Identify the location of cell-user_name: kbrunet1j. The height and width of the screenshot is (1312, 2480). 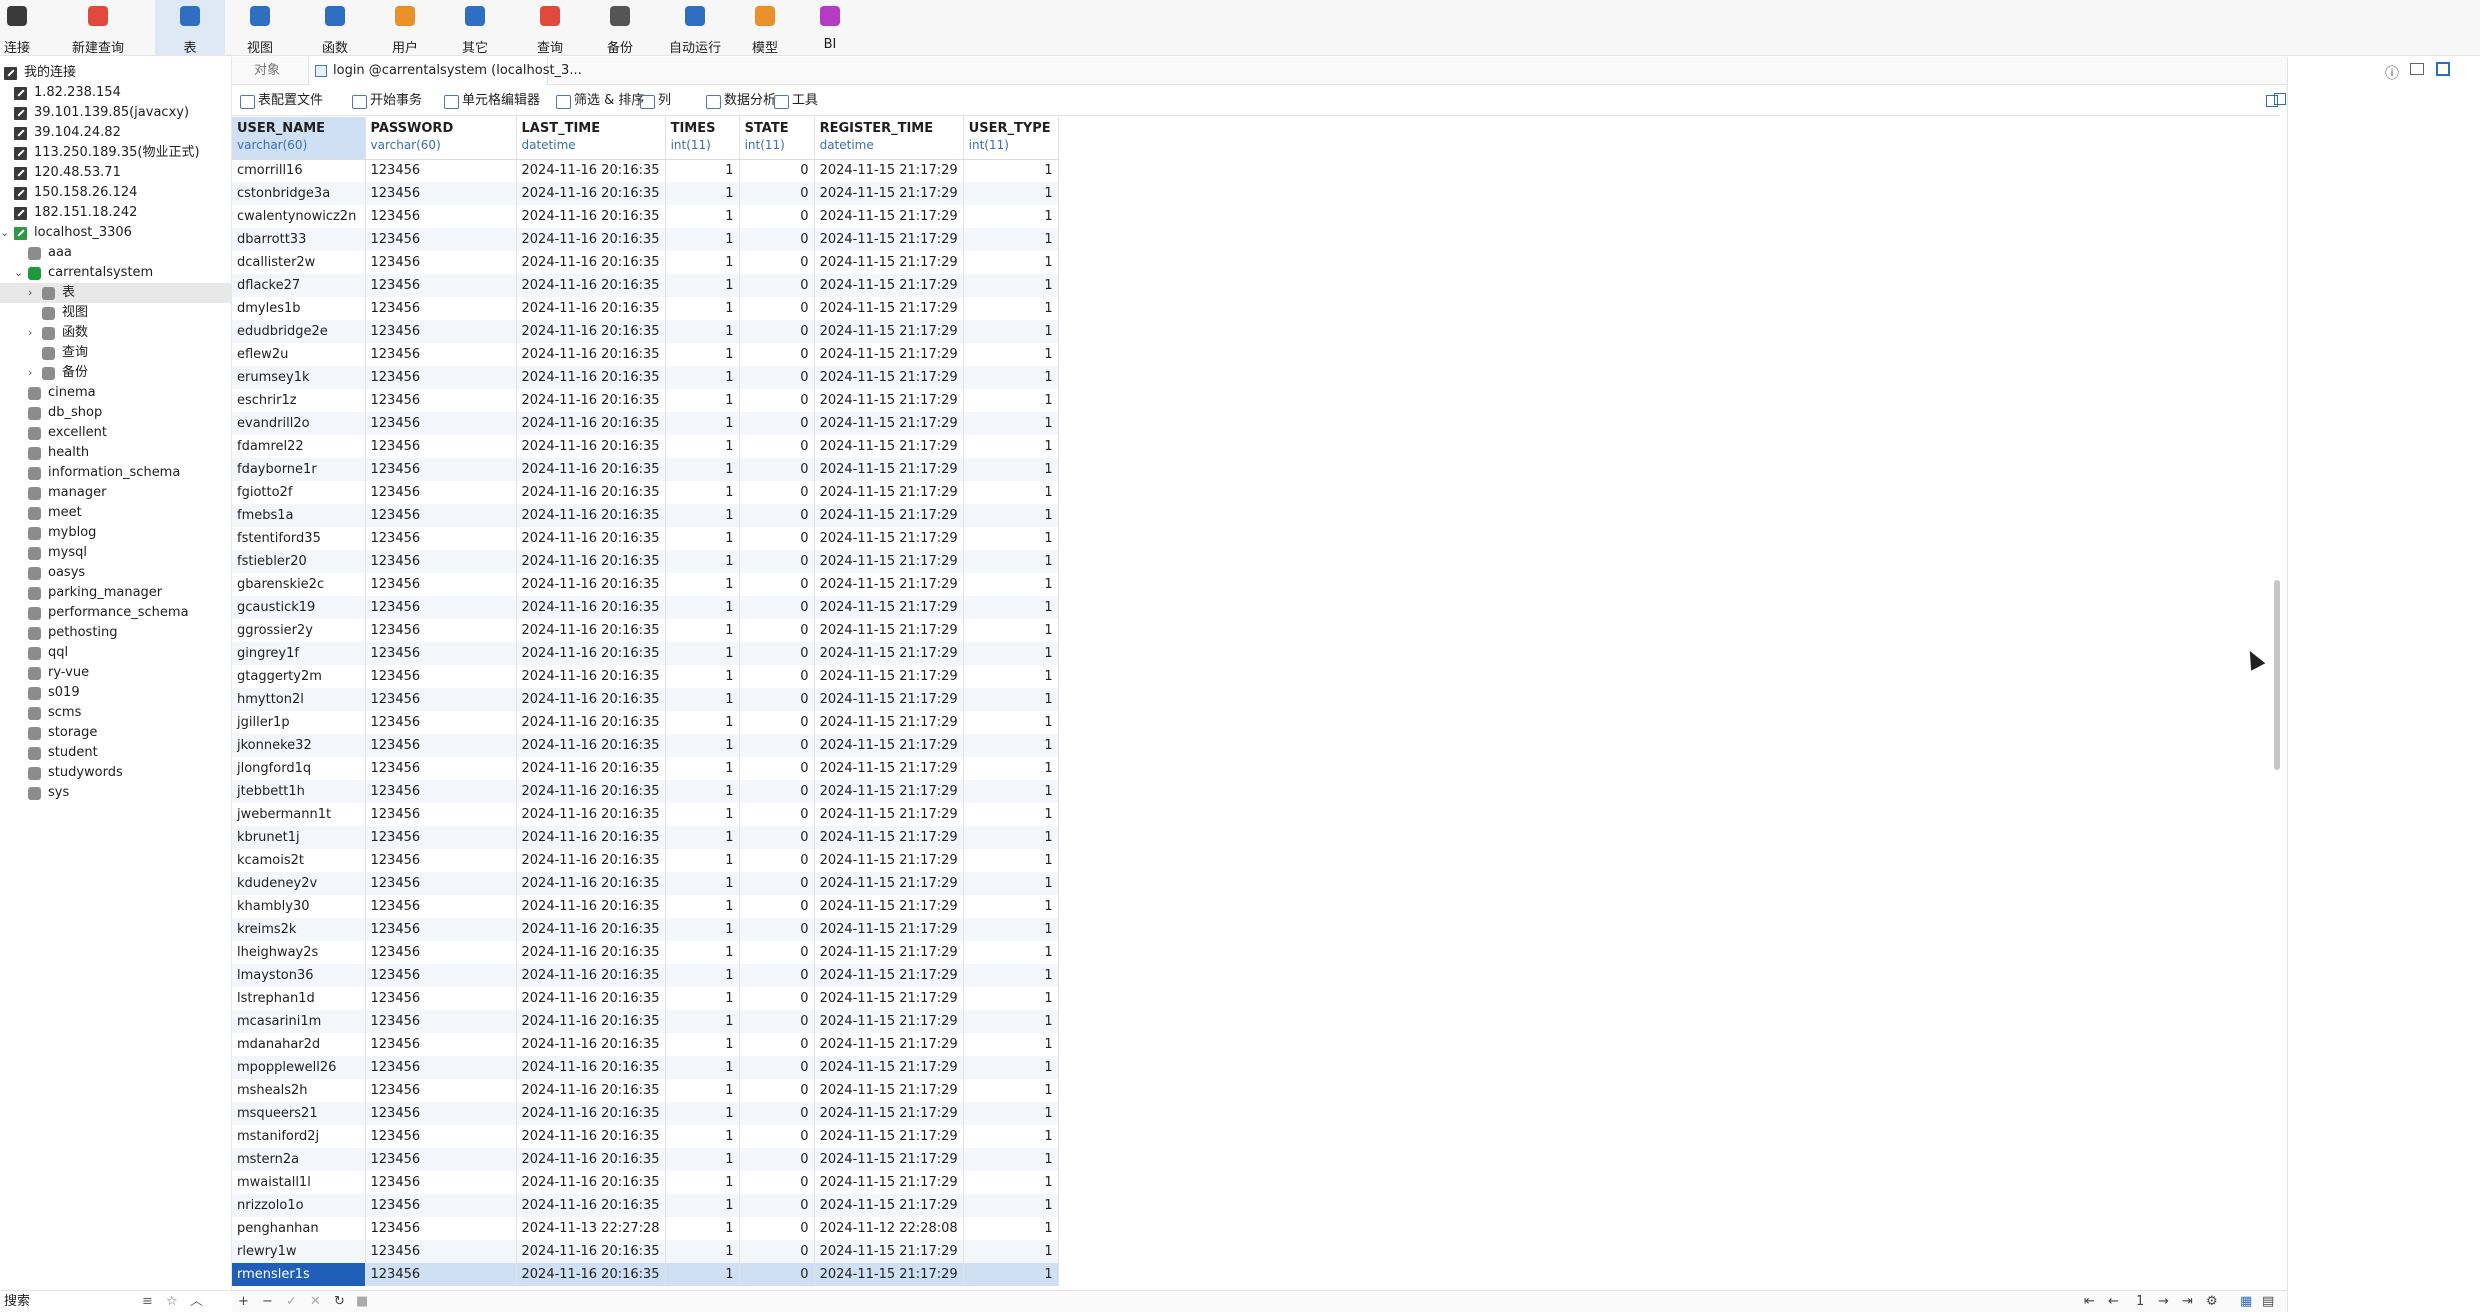
(299, 837).